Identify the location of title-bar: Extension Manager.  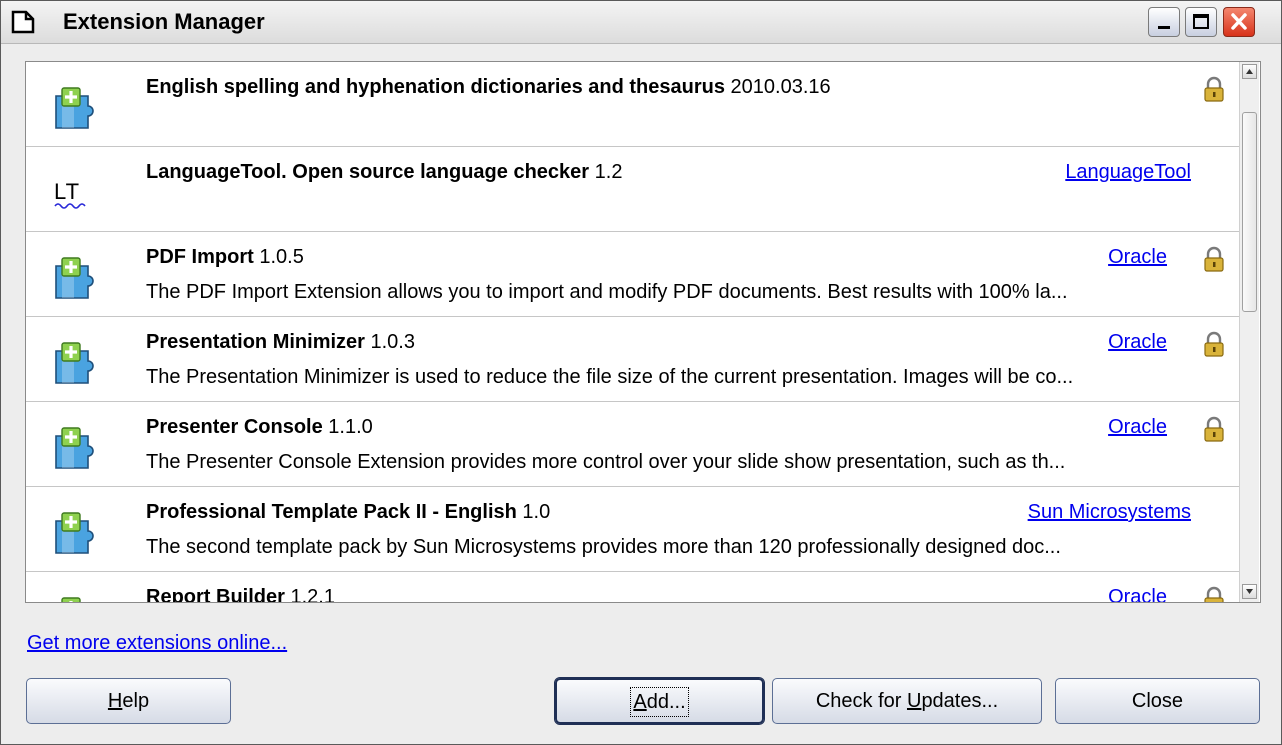
(641, 22).